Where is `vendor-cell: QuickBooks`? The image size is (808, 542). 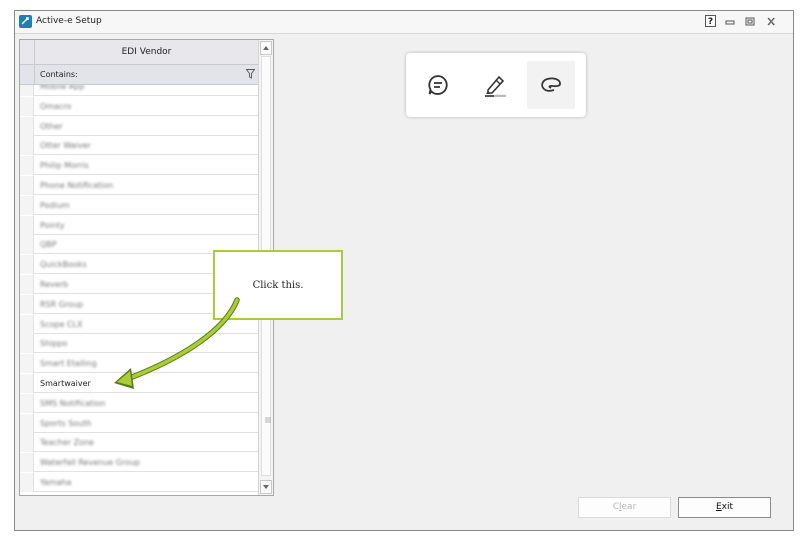
vendor-cell: QuickBooks is located at coordinates (63, 265).